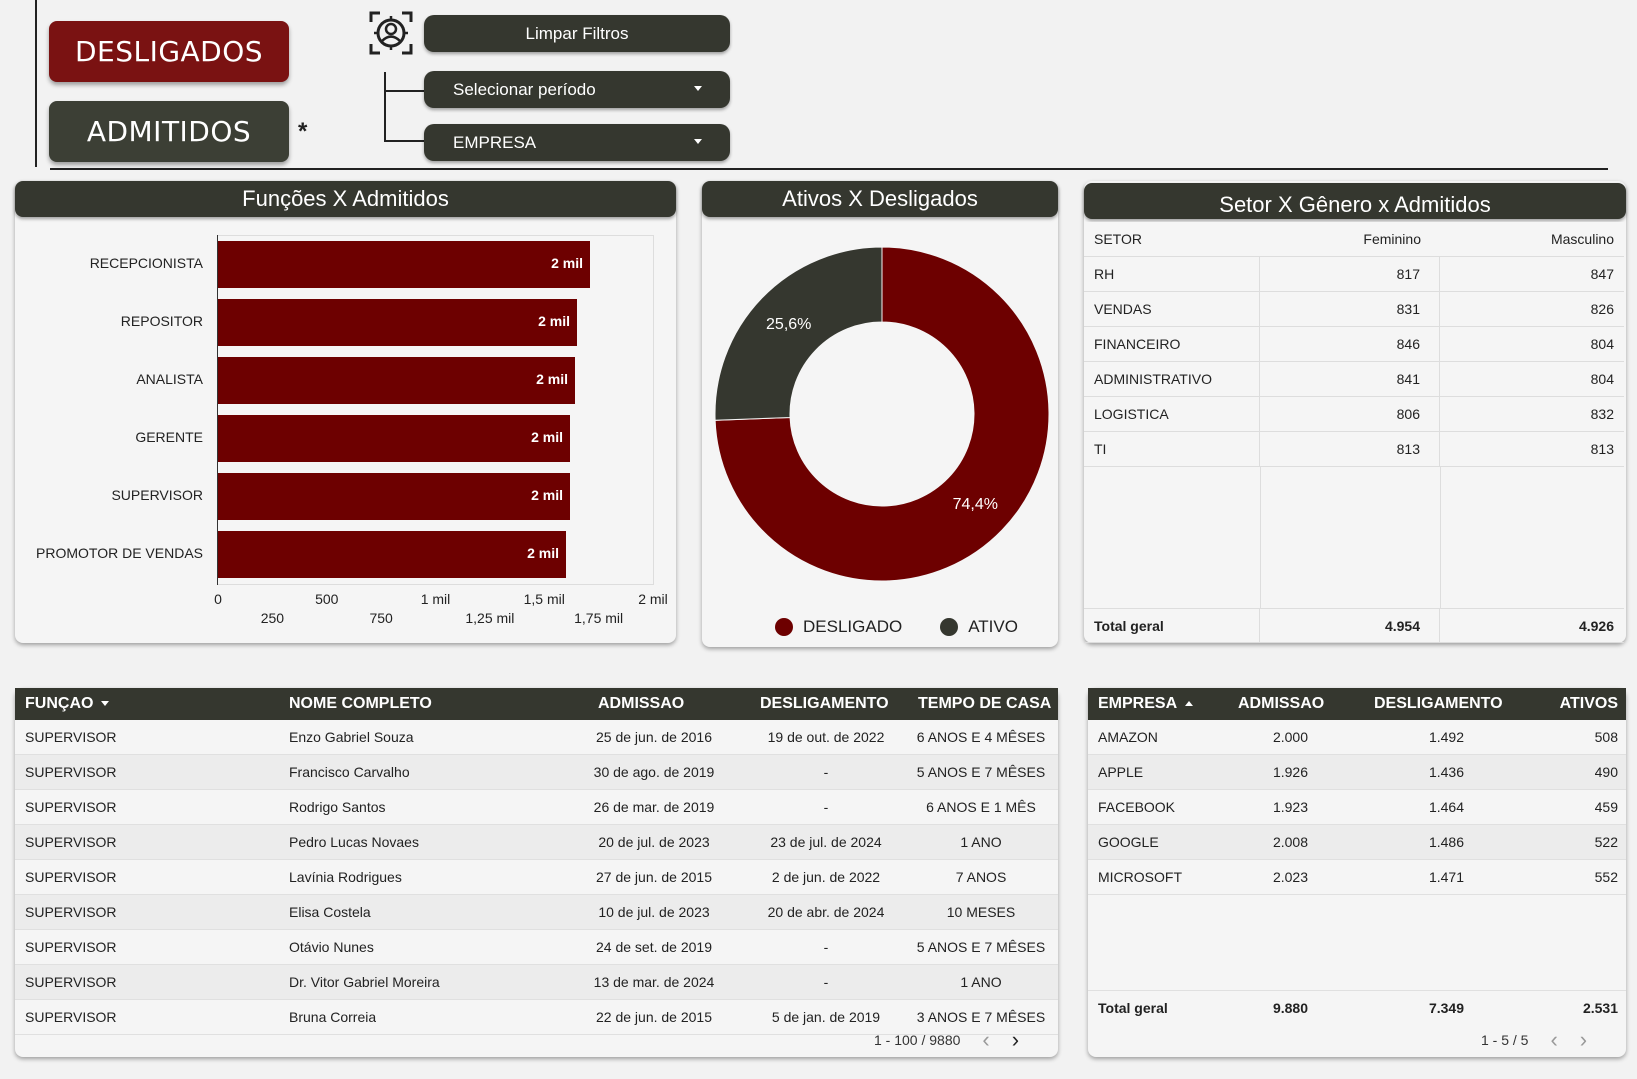 Image resolution: width=1637 pixels, height=1079 pixels. I want to click on nome-cell: Otávio Nunes, so click(331, 947).